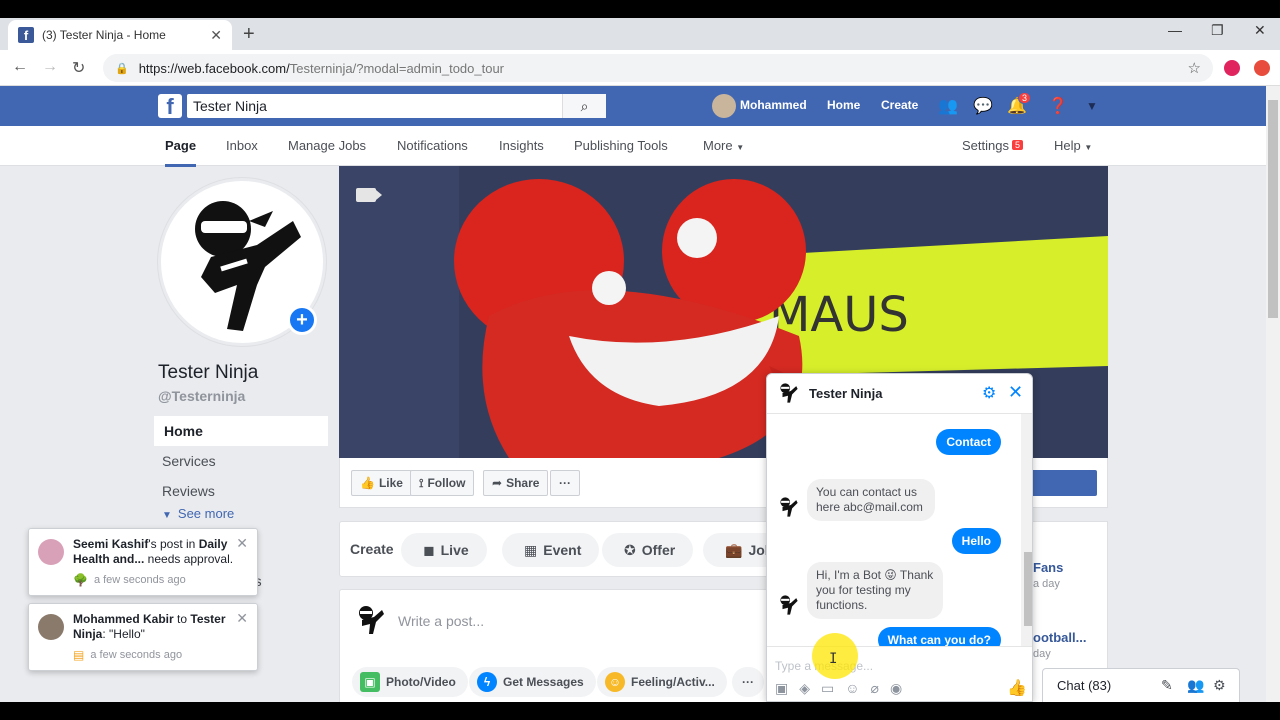 The image size is (1280, 720). What do you see at coordinates (989, 393) in the screenshot?
I see `gear-icon: ⚙` at bounding box center [989, 393].